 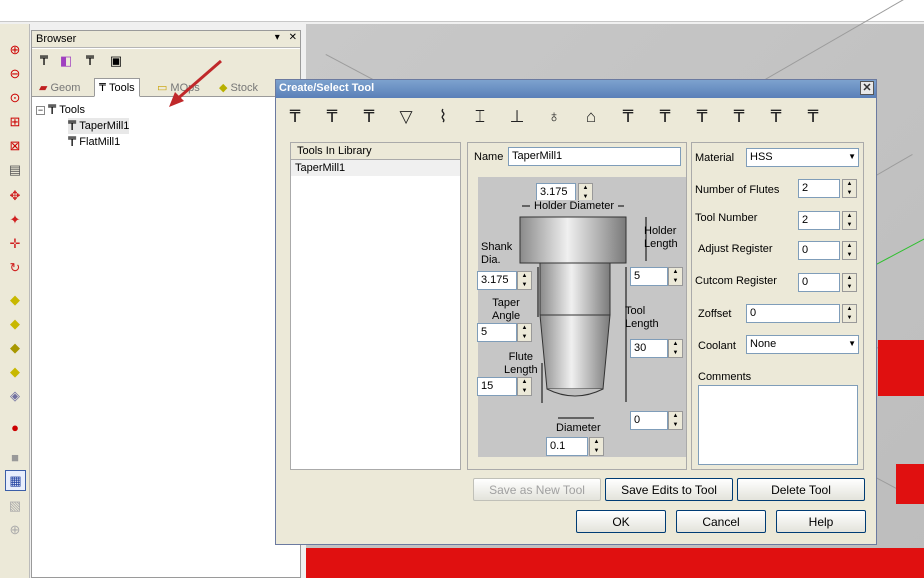 What do you see at coordinates (776, 117) in the screenshot?
I see `slot-mill-type-icon: ₸` at bounding box center [776, 117].